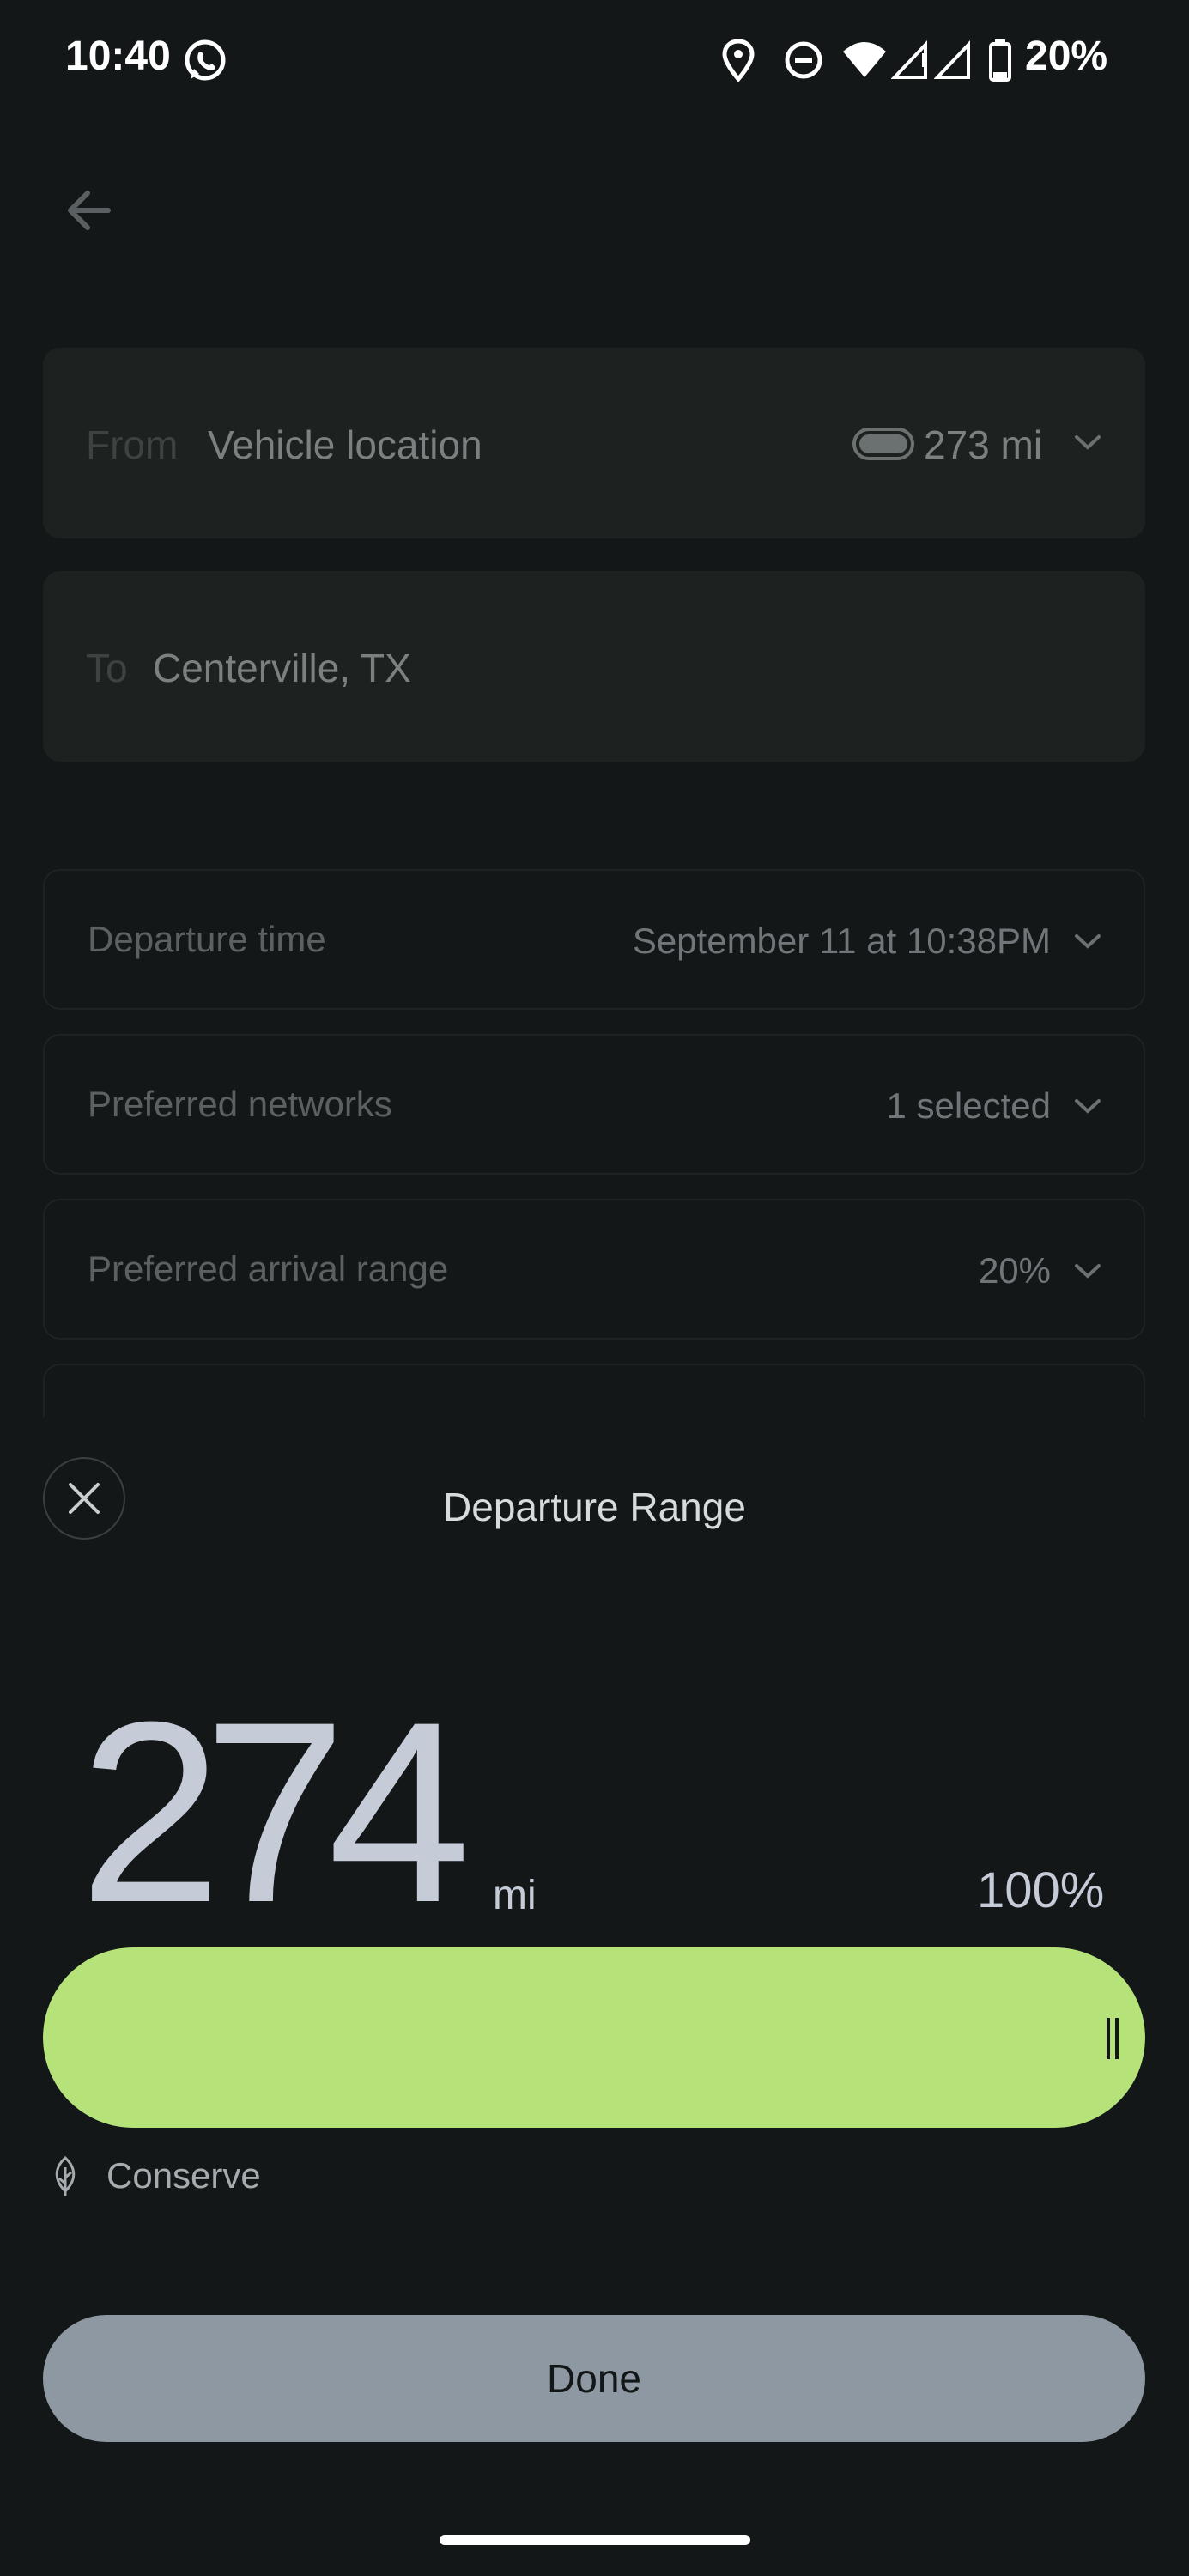 The width and height of the screenshot is (1189, 2576). Describe the element at coordinates (983, 444) in the screenshot. I see `vehicle-range: 273 mi` at that location.